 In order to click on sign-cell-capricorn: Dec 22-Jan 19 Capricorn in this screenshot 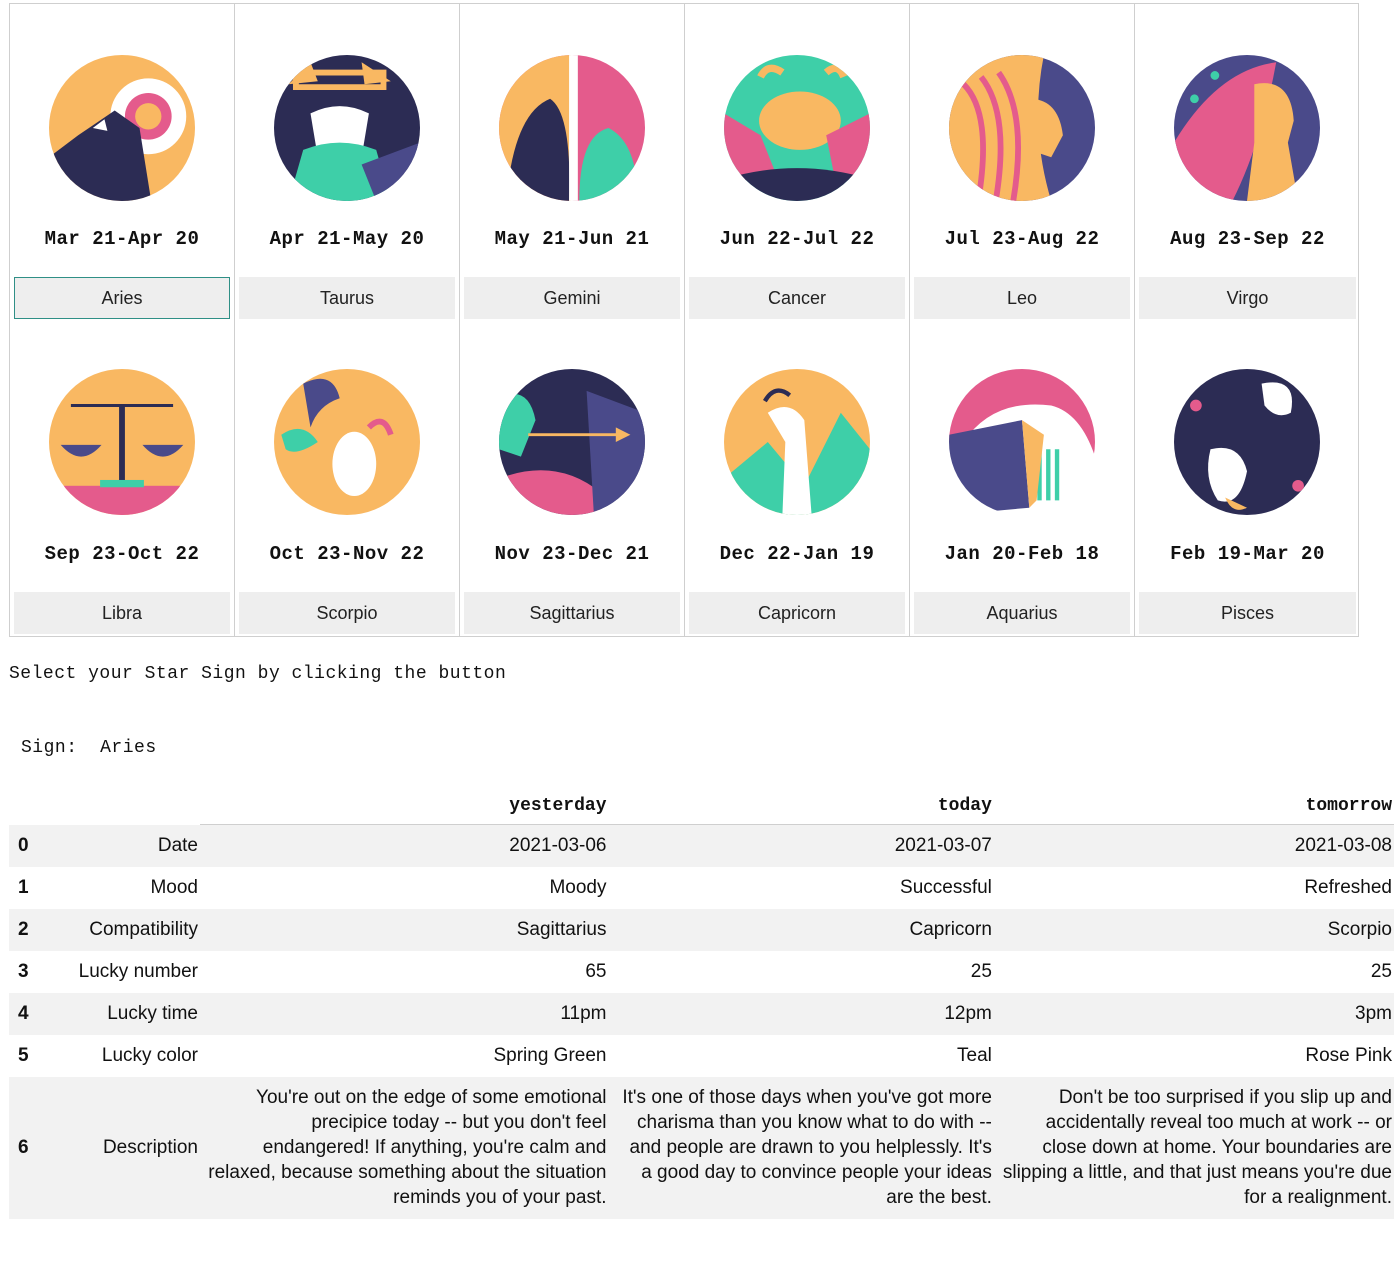, I will do `click(797, 477)`.